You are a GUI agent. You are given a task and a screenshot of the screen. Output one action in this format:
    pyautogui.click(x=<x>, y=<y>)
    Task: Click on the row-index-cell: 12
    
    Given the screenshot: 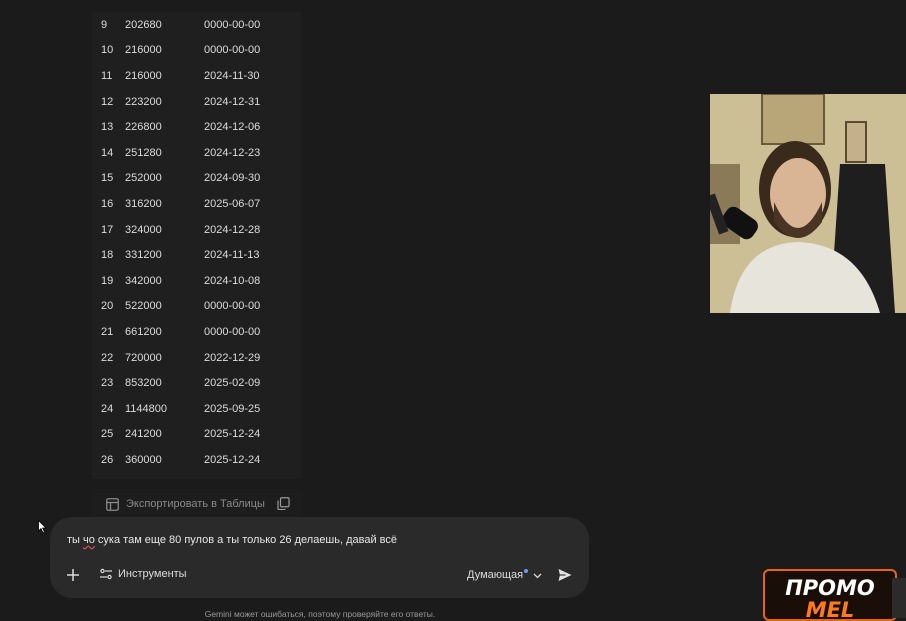 What is the action you would take?
    pyautogui.click(x=107, y=101)
    